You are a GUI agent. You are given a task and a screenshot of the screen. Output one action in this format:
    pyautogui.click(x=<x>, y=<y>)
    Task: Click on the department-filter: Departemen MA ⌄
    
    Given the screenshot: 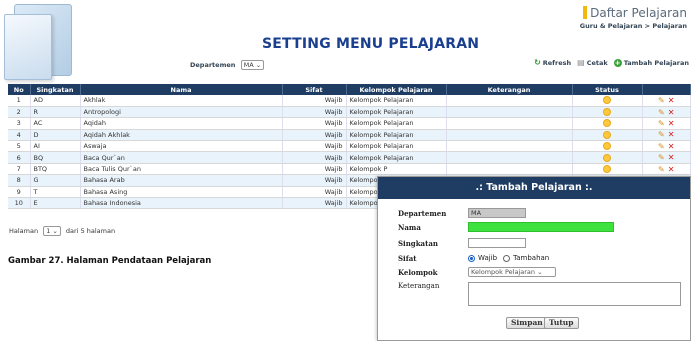 What is the action you would take?
    pyautogui.click(x=227, y=65)
    